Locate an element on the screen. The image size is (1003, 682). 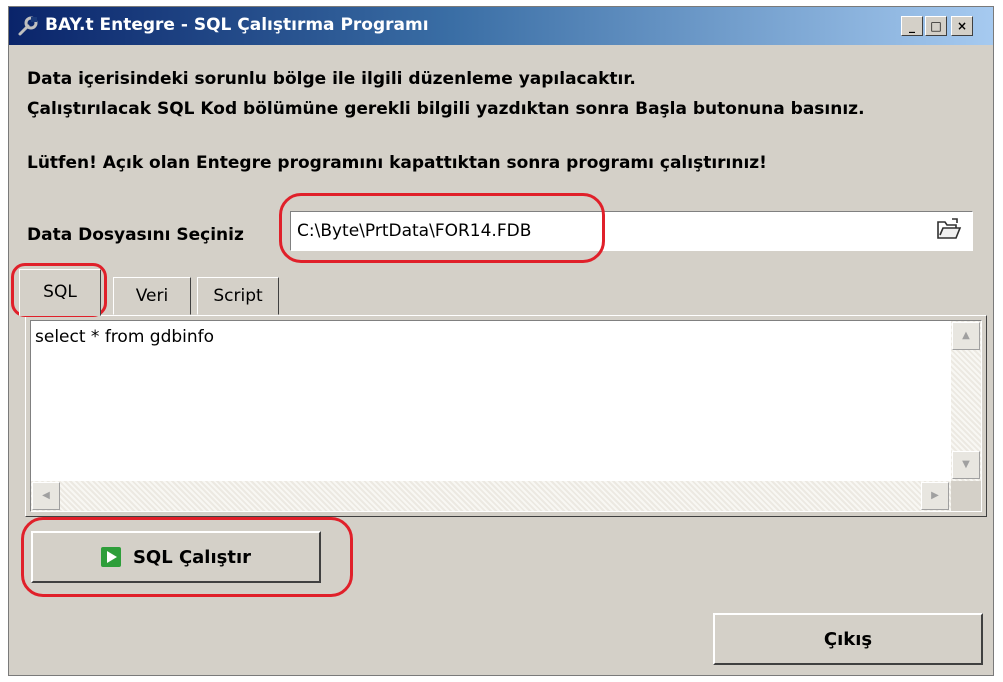
scroll-right-button: ▶ is located at coordinates (935, 496).